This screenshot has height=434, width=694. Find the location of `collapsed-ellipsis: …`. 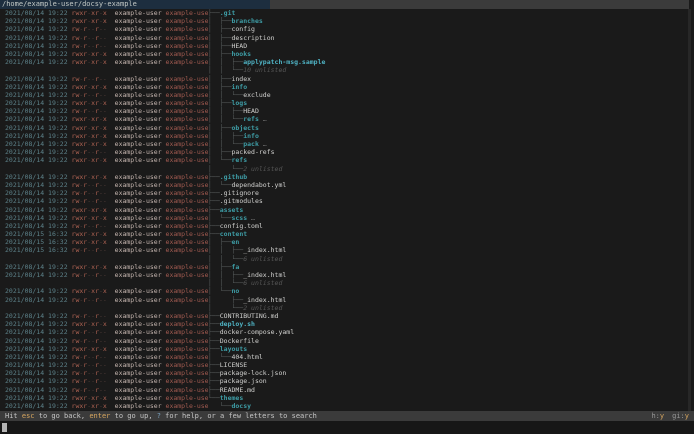

collapsed-ellipsis: … is located at coordinates (262, 119).